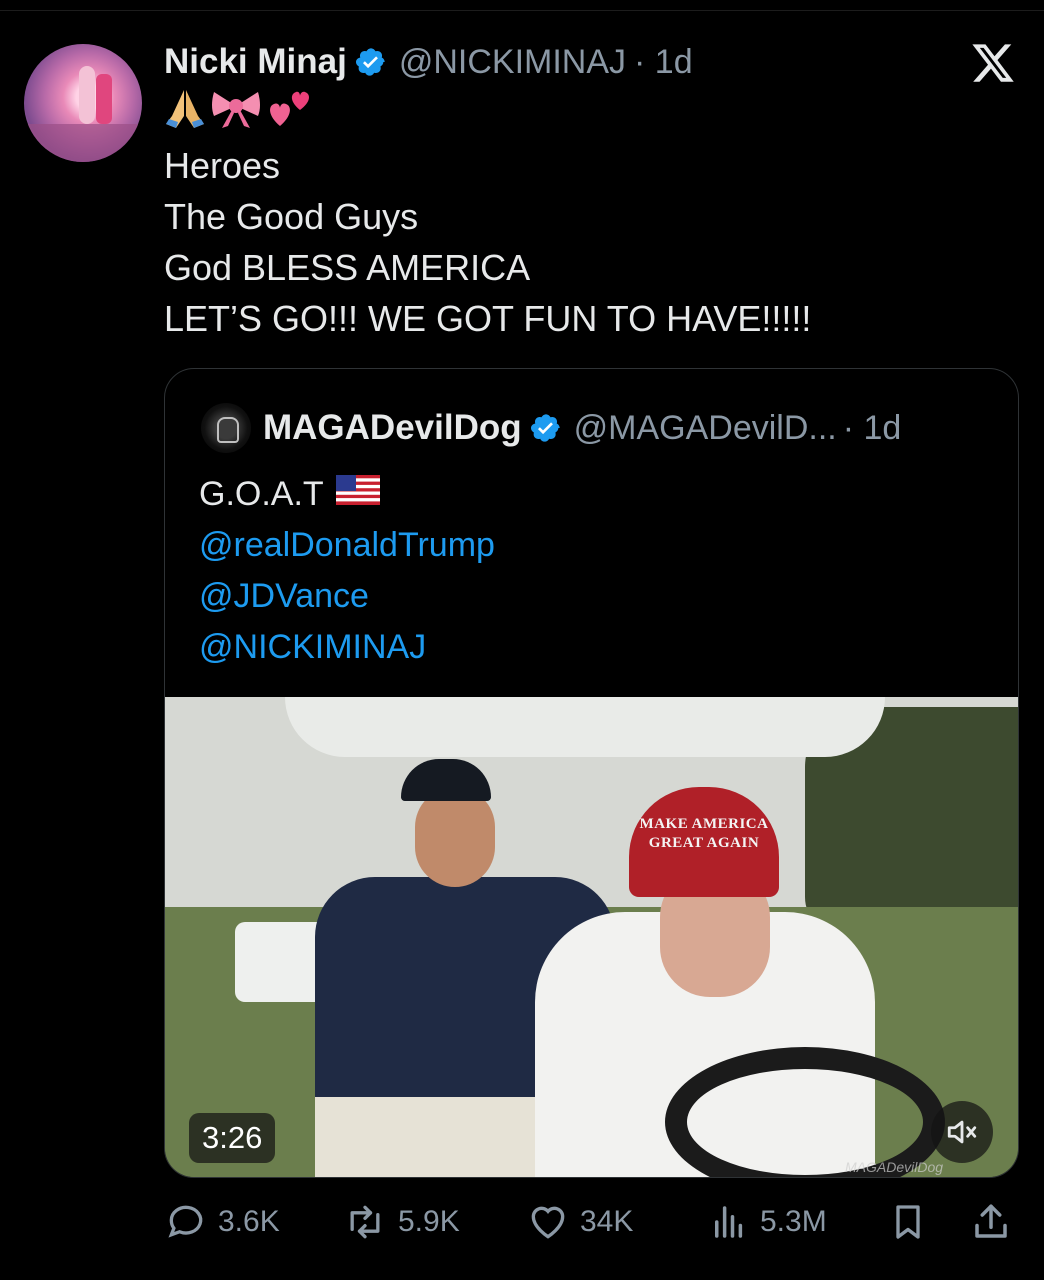 This screenshot has width=1044, height=1280. Describe the element at coordinates (347, 647) in the screenshot. I see `mention-link: @NICKIMINAJ` at that location.